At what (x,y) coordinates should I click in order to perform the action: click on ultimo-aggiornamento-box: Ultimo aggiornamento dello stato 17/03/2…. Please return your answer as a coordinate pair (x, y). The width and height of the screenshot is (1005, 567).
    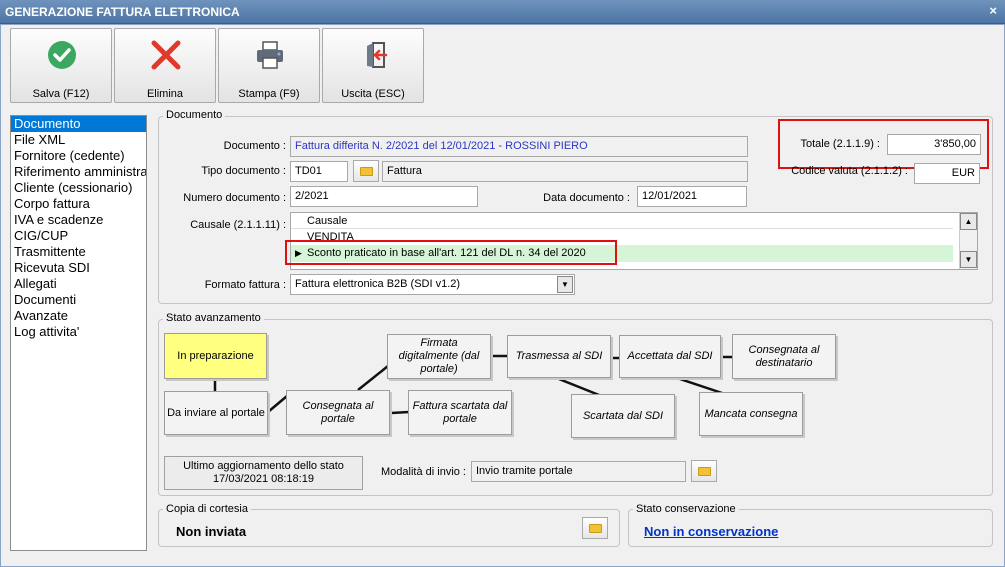
    Looking at the image, I should click on (263, 473).